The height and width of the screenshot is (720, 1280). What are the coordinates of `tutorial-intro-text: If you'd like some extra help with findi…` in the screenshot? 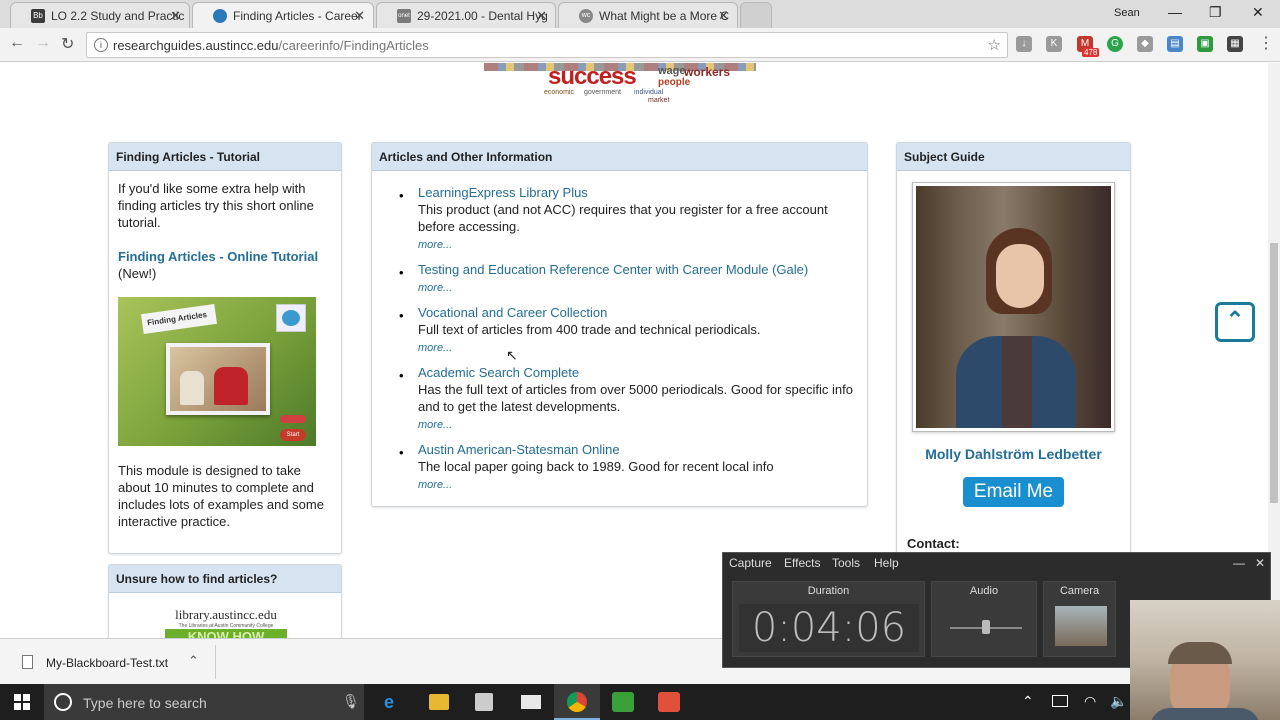 It's located at (216, 205).